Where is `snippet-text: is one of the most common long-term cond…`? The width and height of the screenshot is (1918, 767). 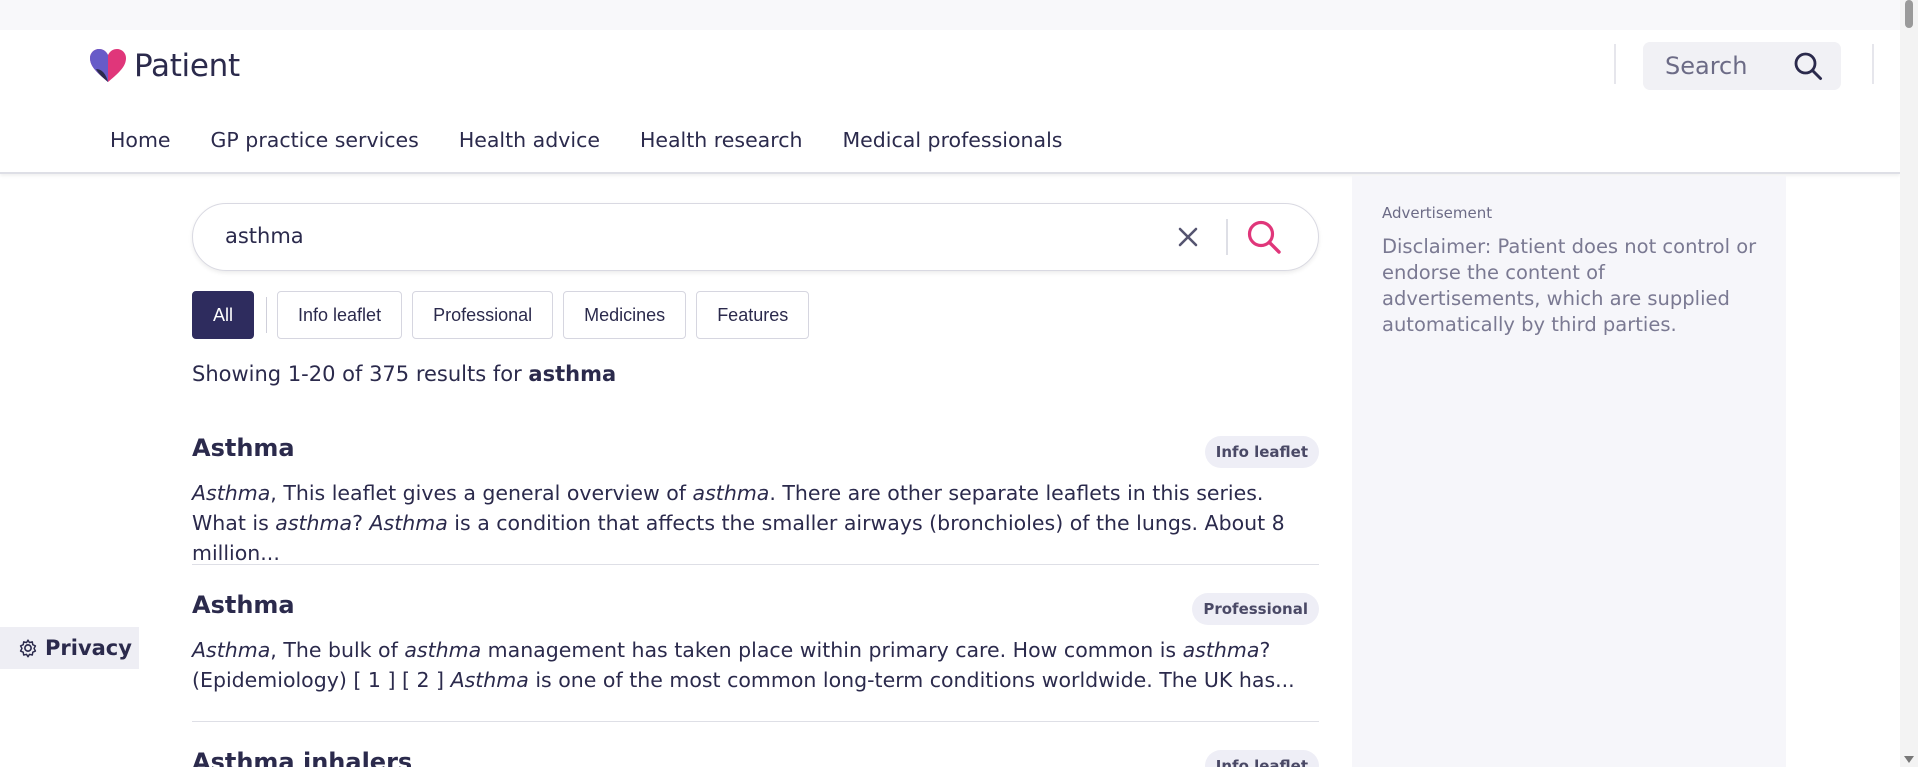 snippet-text: is one of the most common long-term cond… is located at coordinates (911, 680).